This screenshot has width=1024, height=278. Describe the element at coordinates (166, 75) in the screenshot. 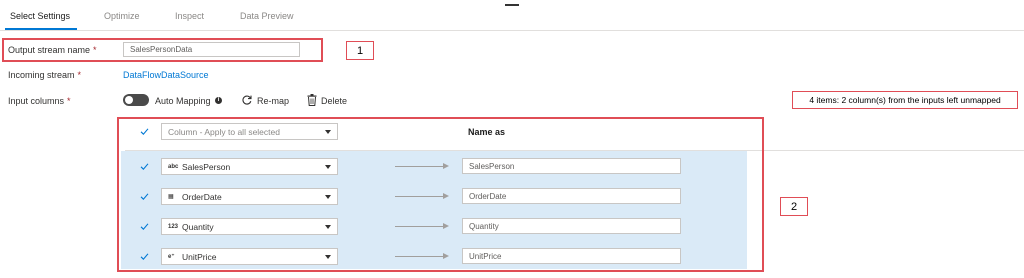

I see `incoming-stream-link: DataFlowDataSource` at that location.